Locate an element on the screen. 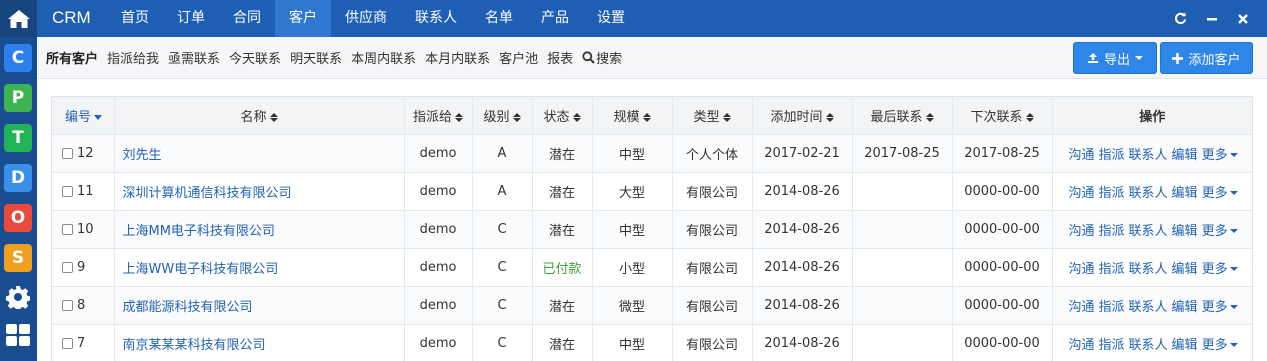  filter-tab-4: 明天联系 is located at coordinates (317, 57).